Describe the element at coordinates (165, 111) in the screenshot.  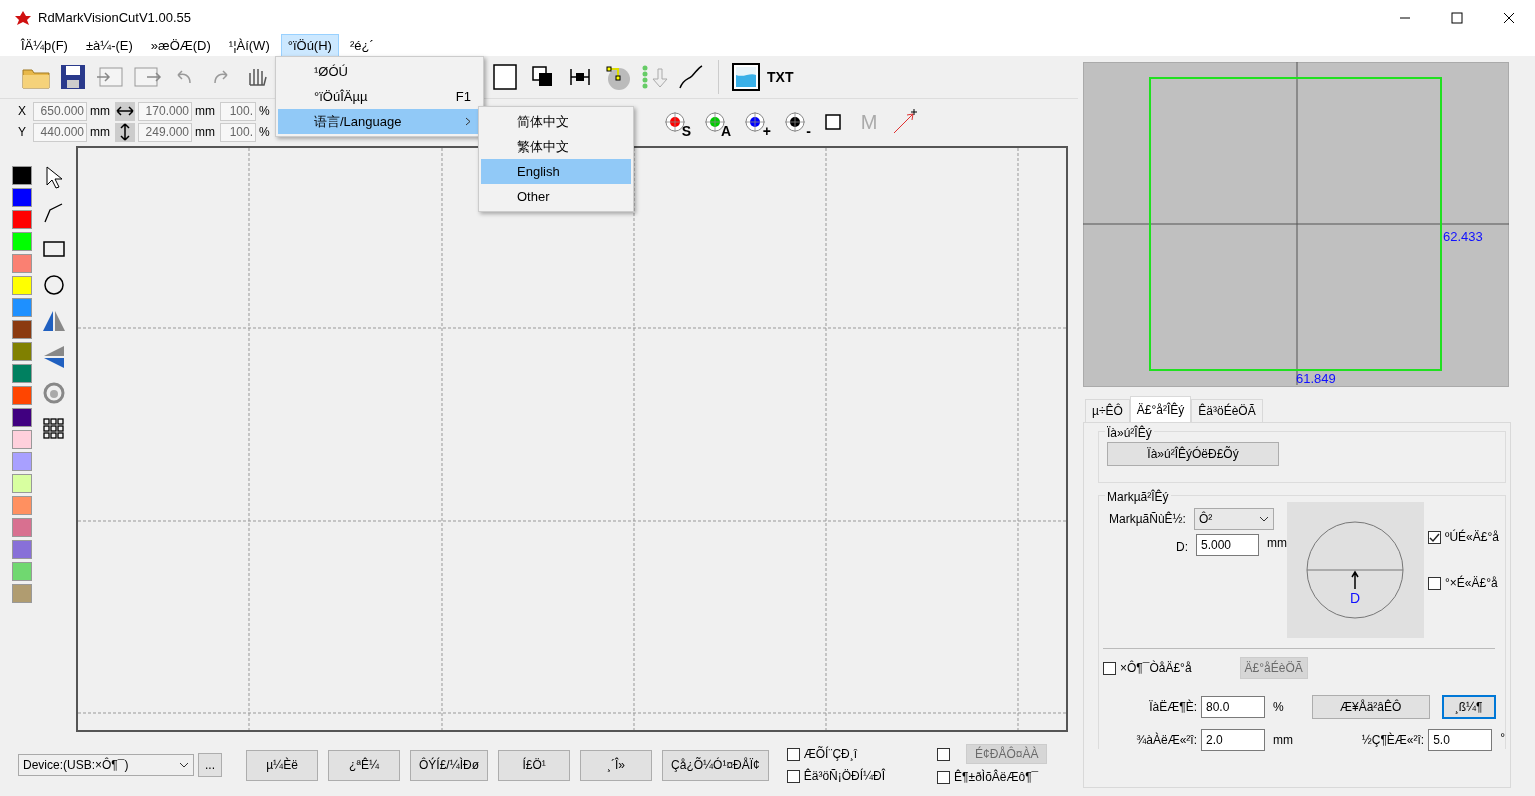
I see `size-field: 170.000` at that location.